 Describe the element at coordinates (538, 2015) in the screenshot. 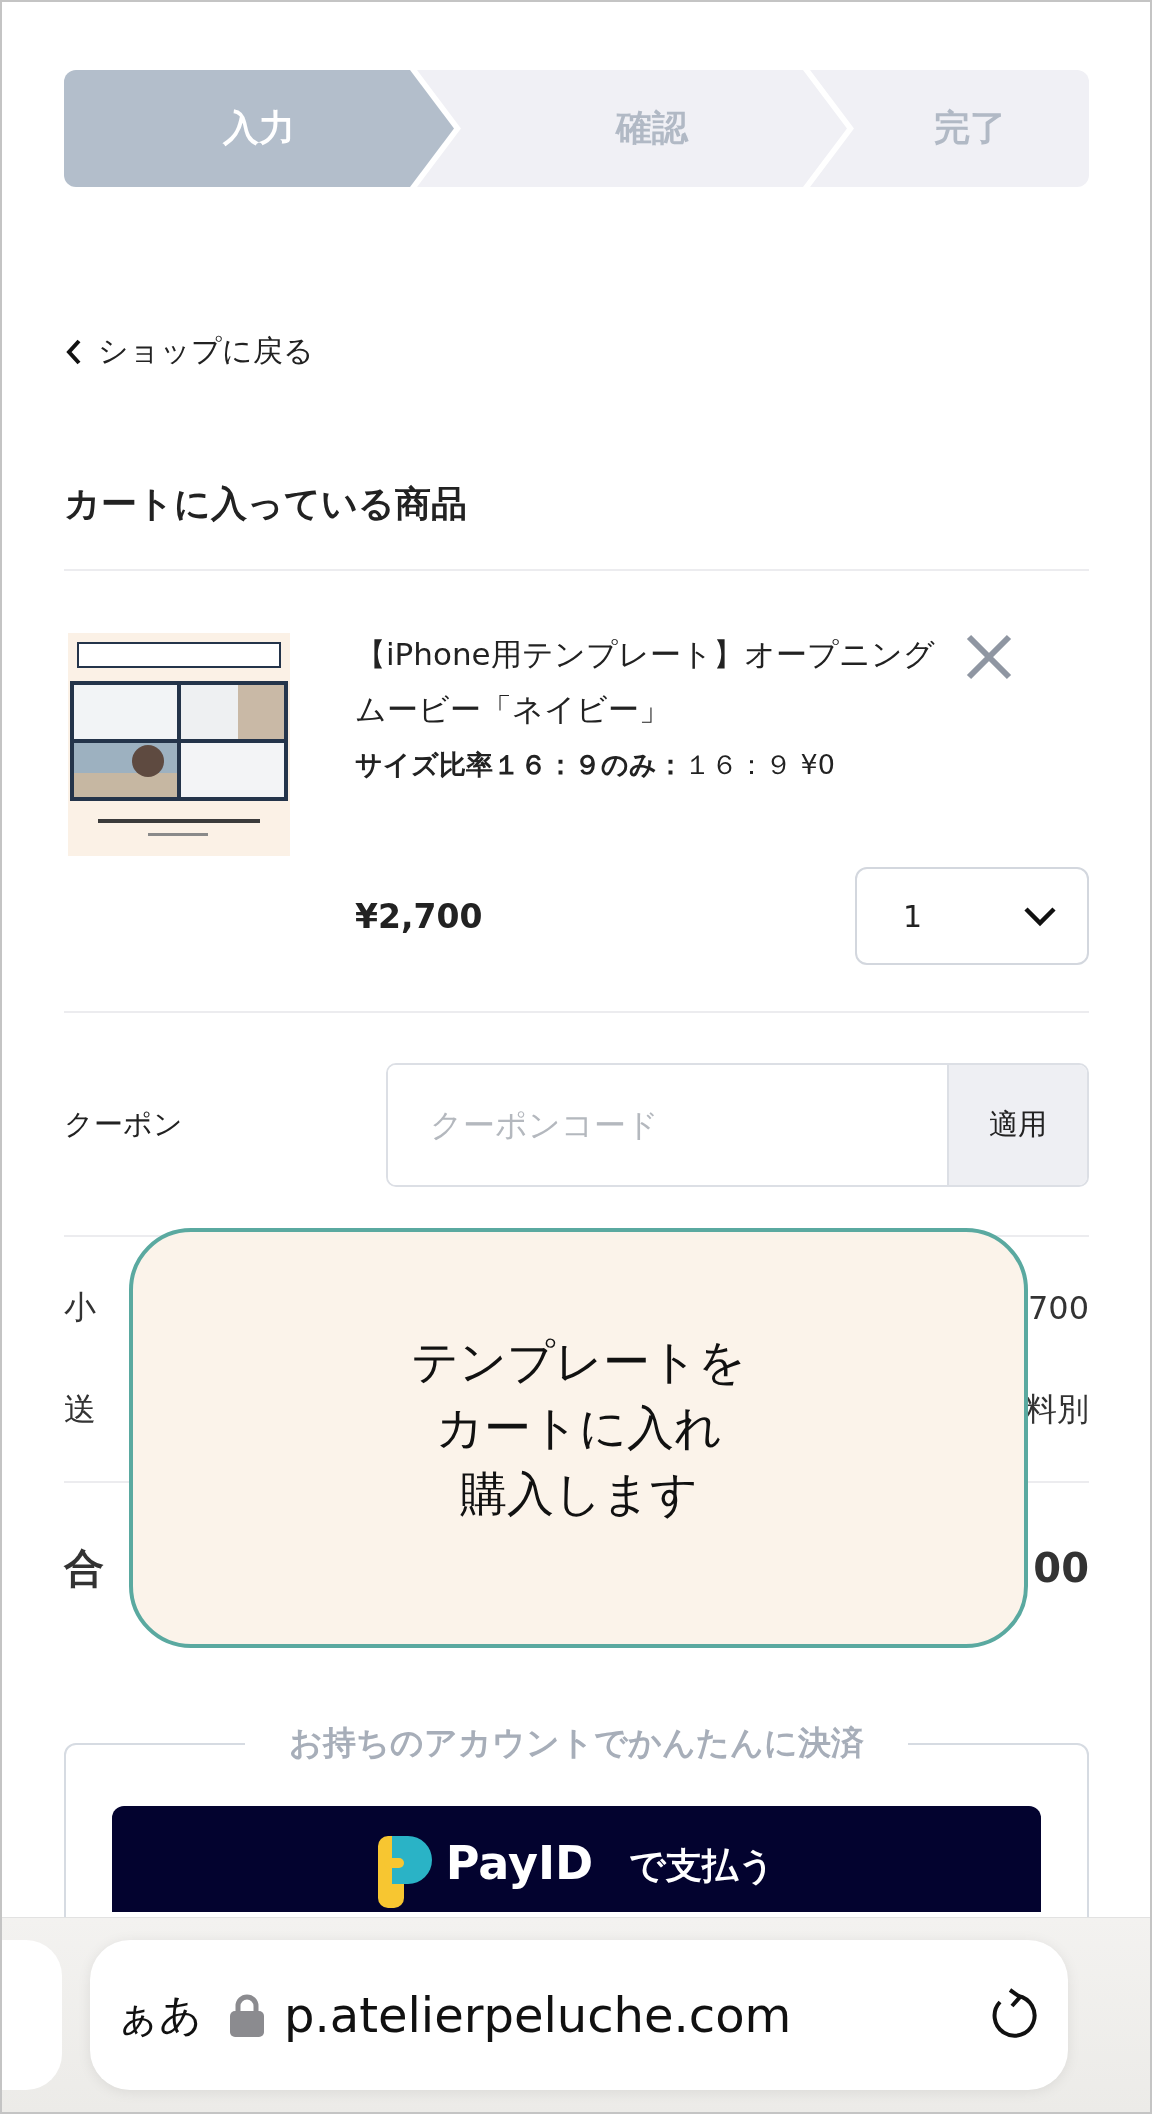

I see `url-text: p.atelierpeluche.com` at that location.